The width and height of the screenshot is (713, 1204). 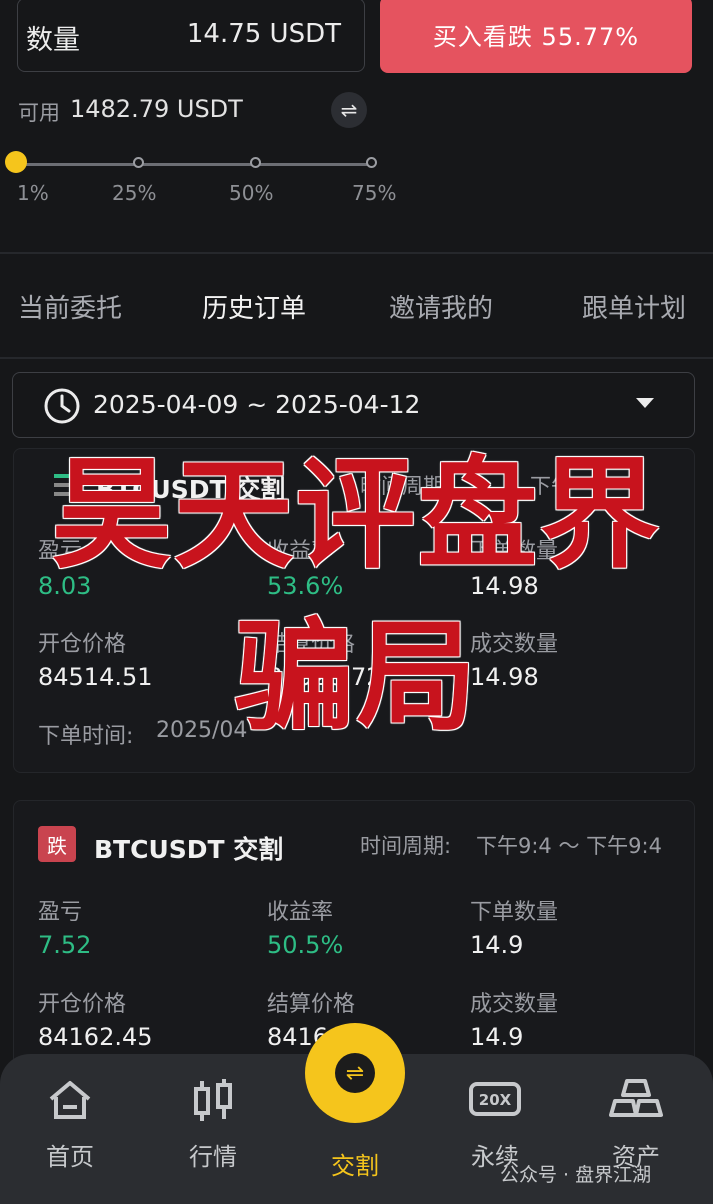 What do you see at coordinates (257, 404) in the screenshot?
I see `date-range-text: 2025-04-09 ~ 2025-04-12` at bounding box center [257, 404].